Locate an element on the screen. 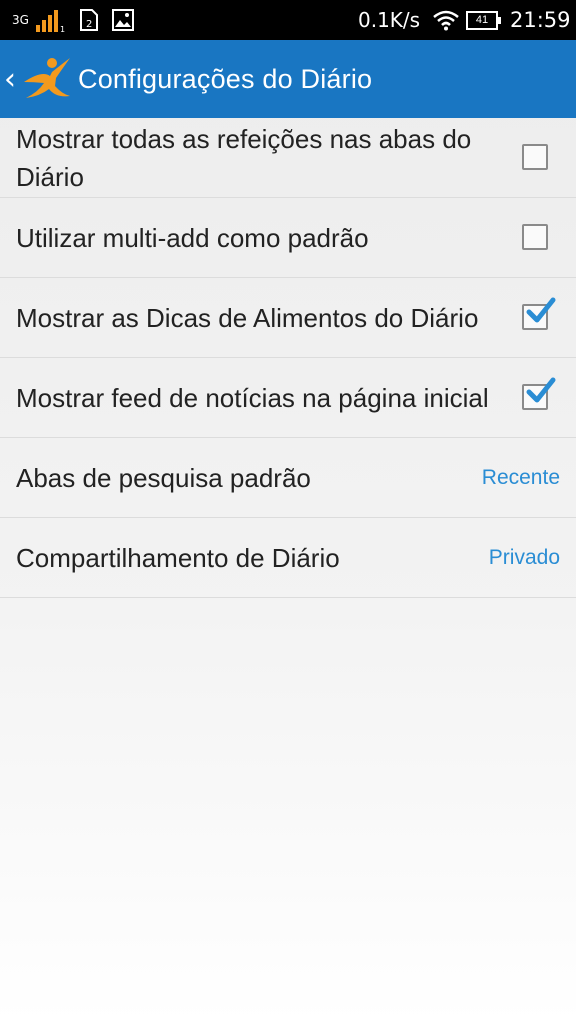 Image resolution: width=576 pixels, height=1024 pixels. myfitnesspal-logo-icon is located at coordinates (47, 80).